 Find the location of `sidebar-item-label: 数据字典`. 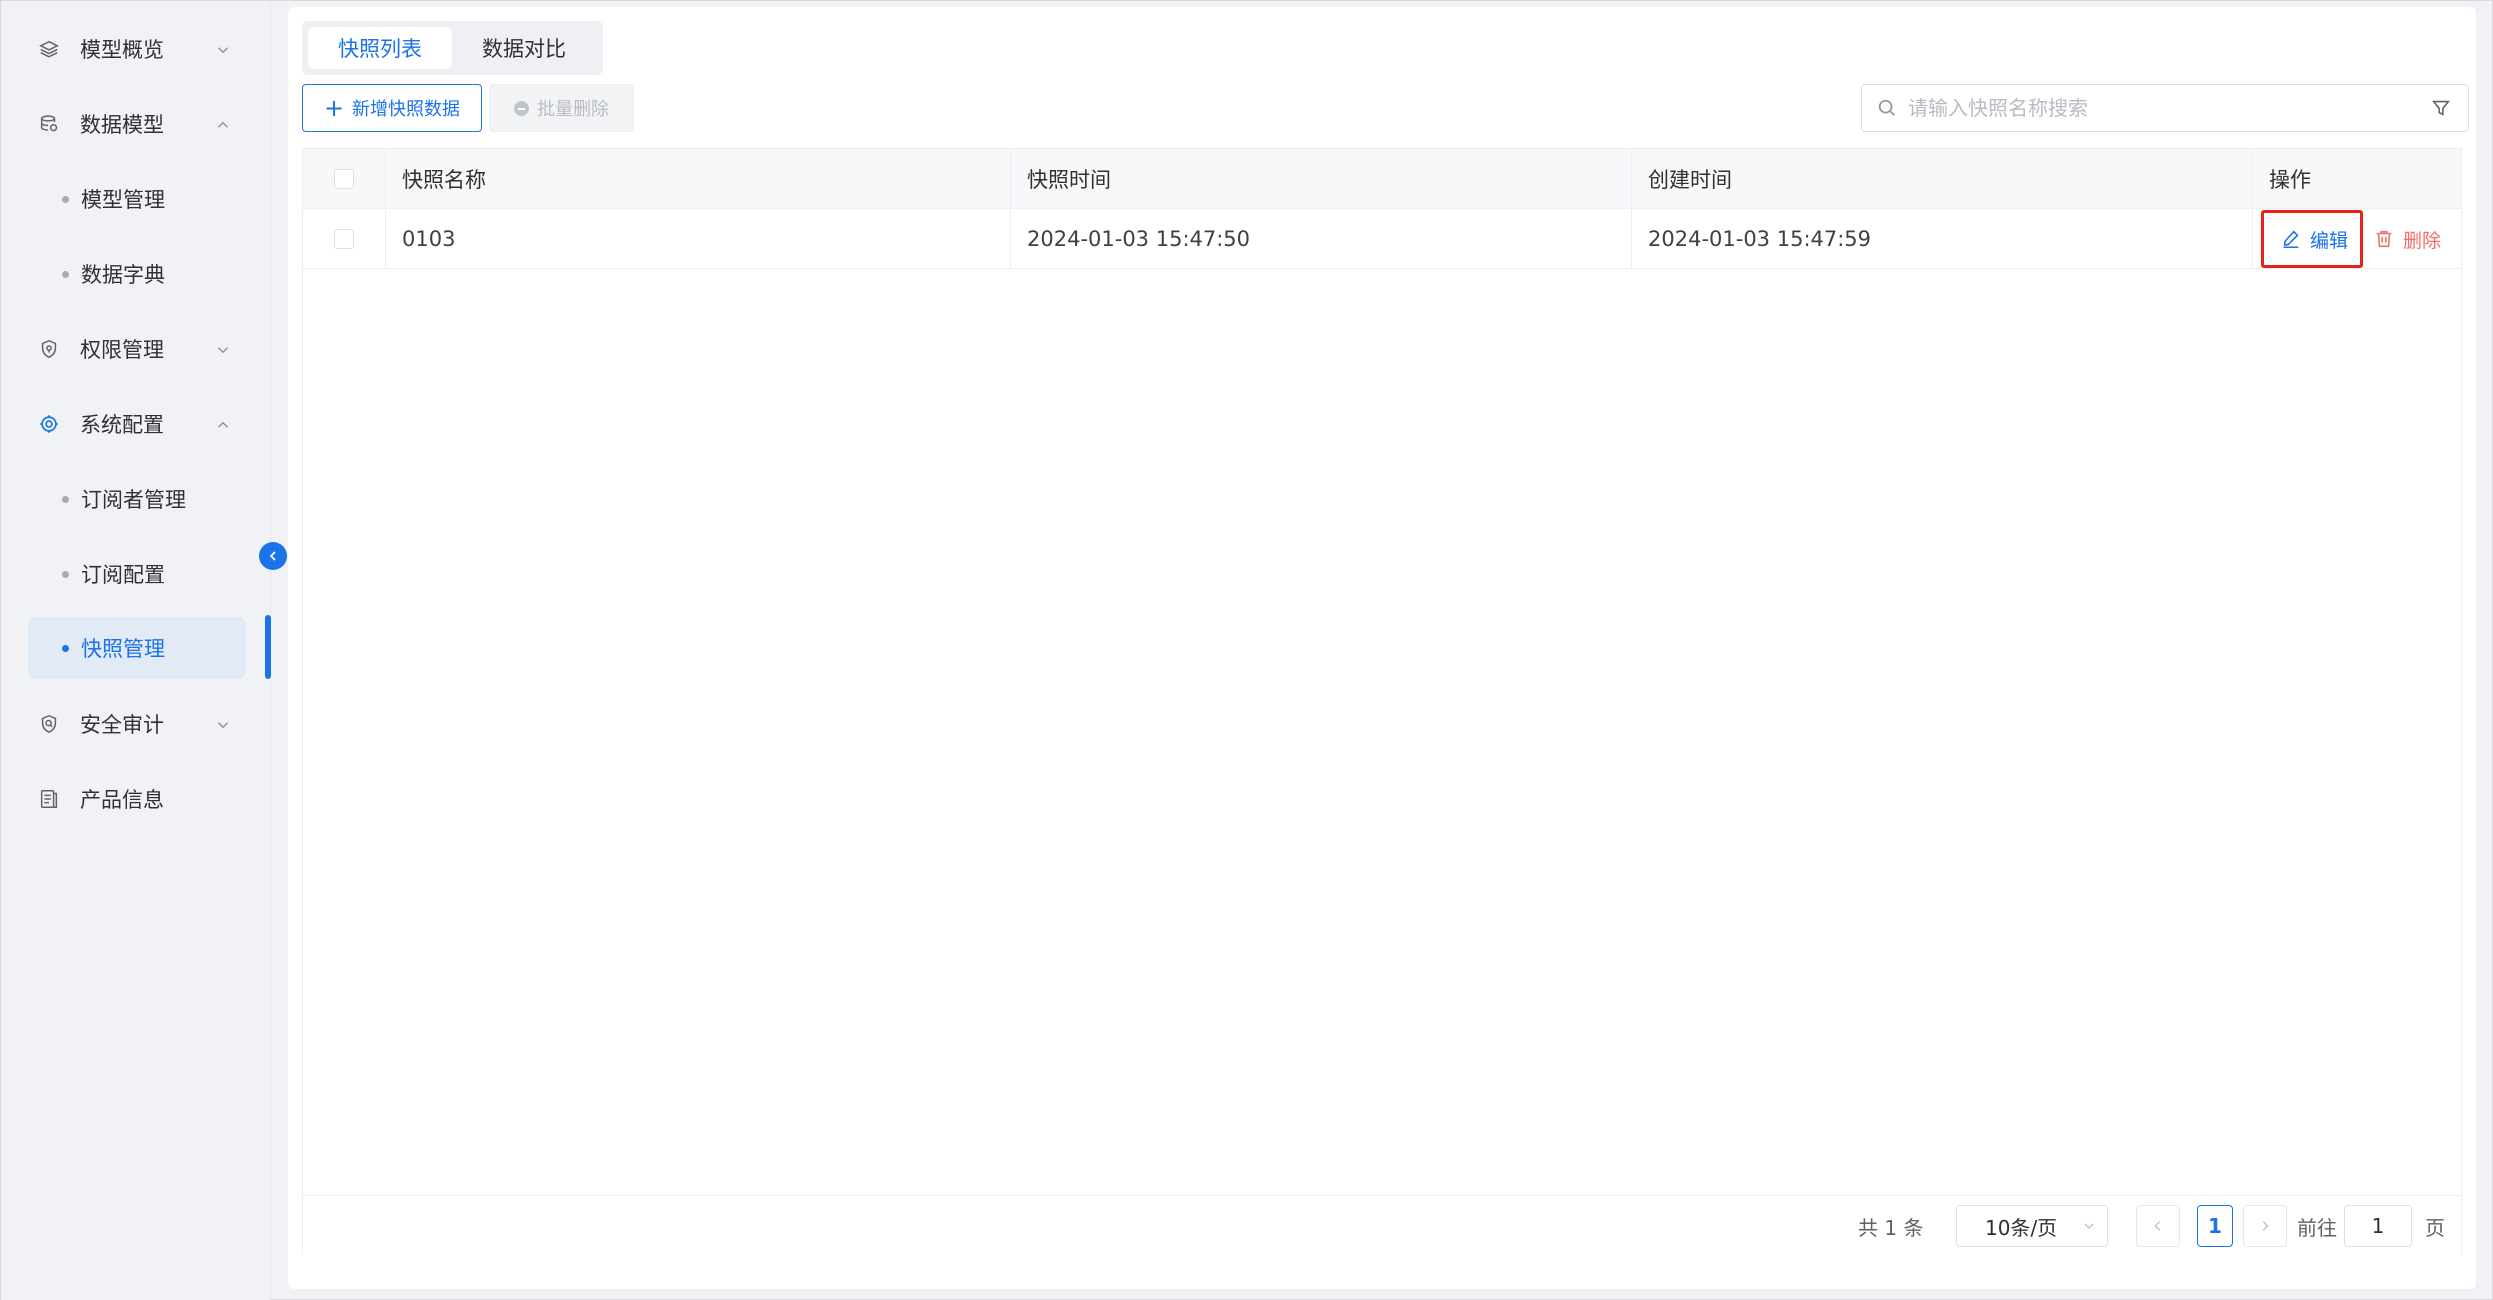

sidebar-item-label: 数据字典 is located at coordinates (123, 275).